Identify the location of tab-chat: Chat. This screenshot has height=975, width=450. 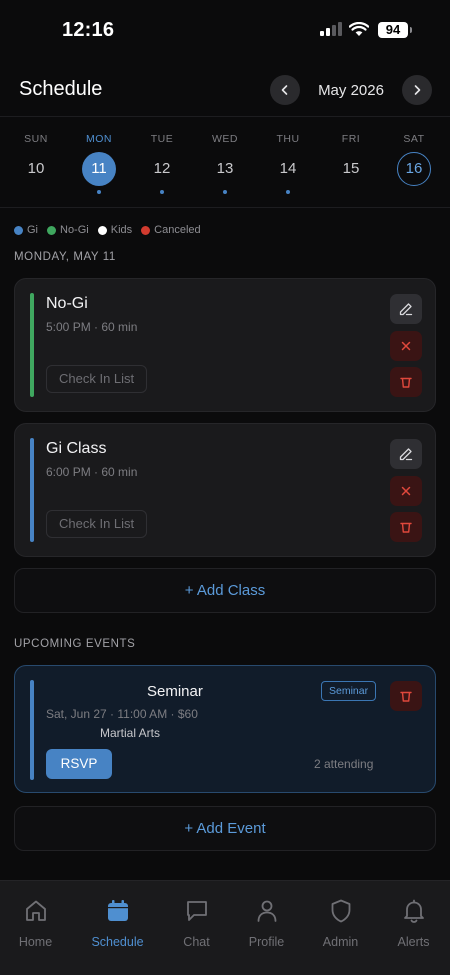
(196, 922).